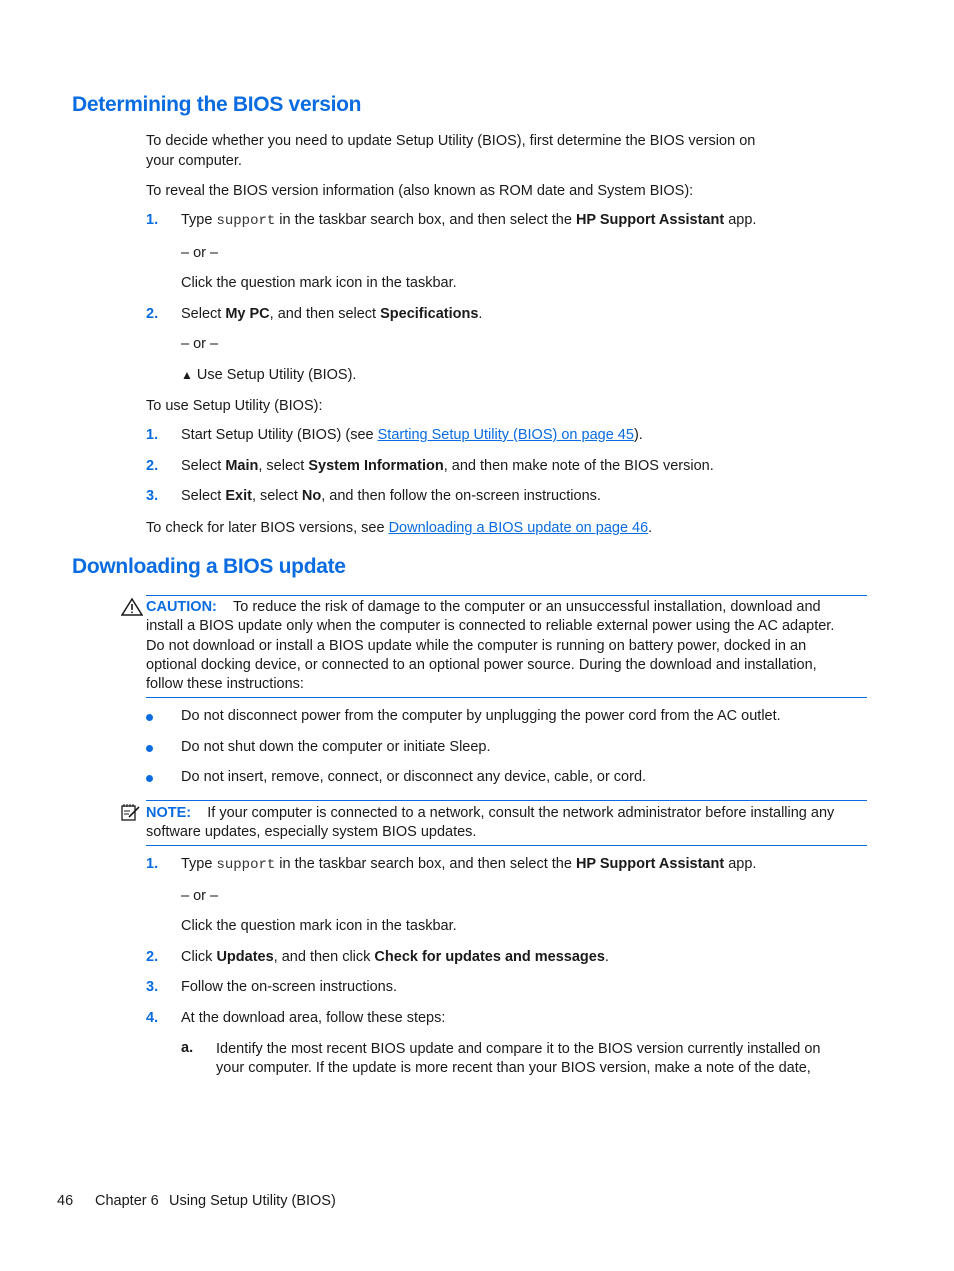 The height and width of the screenshot is (1271, 954). What do you see at coordinates (187, 1048) in the screenshot?
I see `substep-letter: a.` at bounding box center [187, 1048].